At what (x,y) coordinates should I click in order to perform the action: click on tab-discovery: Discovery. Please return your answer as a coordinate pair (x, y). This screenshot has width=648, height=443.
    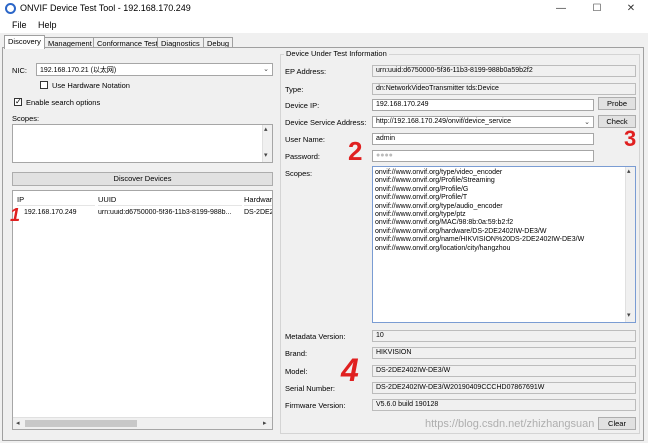
    Looking at the image, I should click on (24, 42).